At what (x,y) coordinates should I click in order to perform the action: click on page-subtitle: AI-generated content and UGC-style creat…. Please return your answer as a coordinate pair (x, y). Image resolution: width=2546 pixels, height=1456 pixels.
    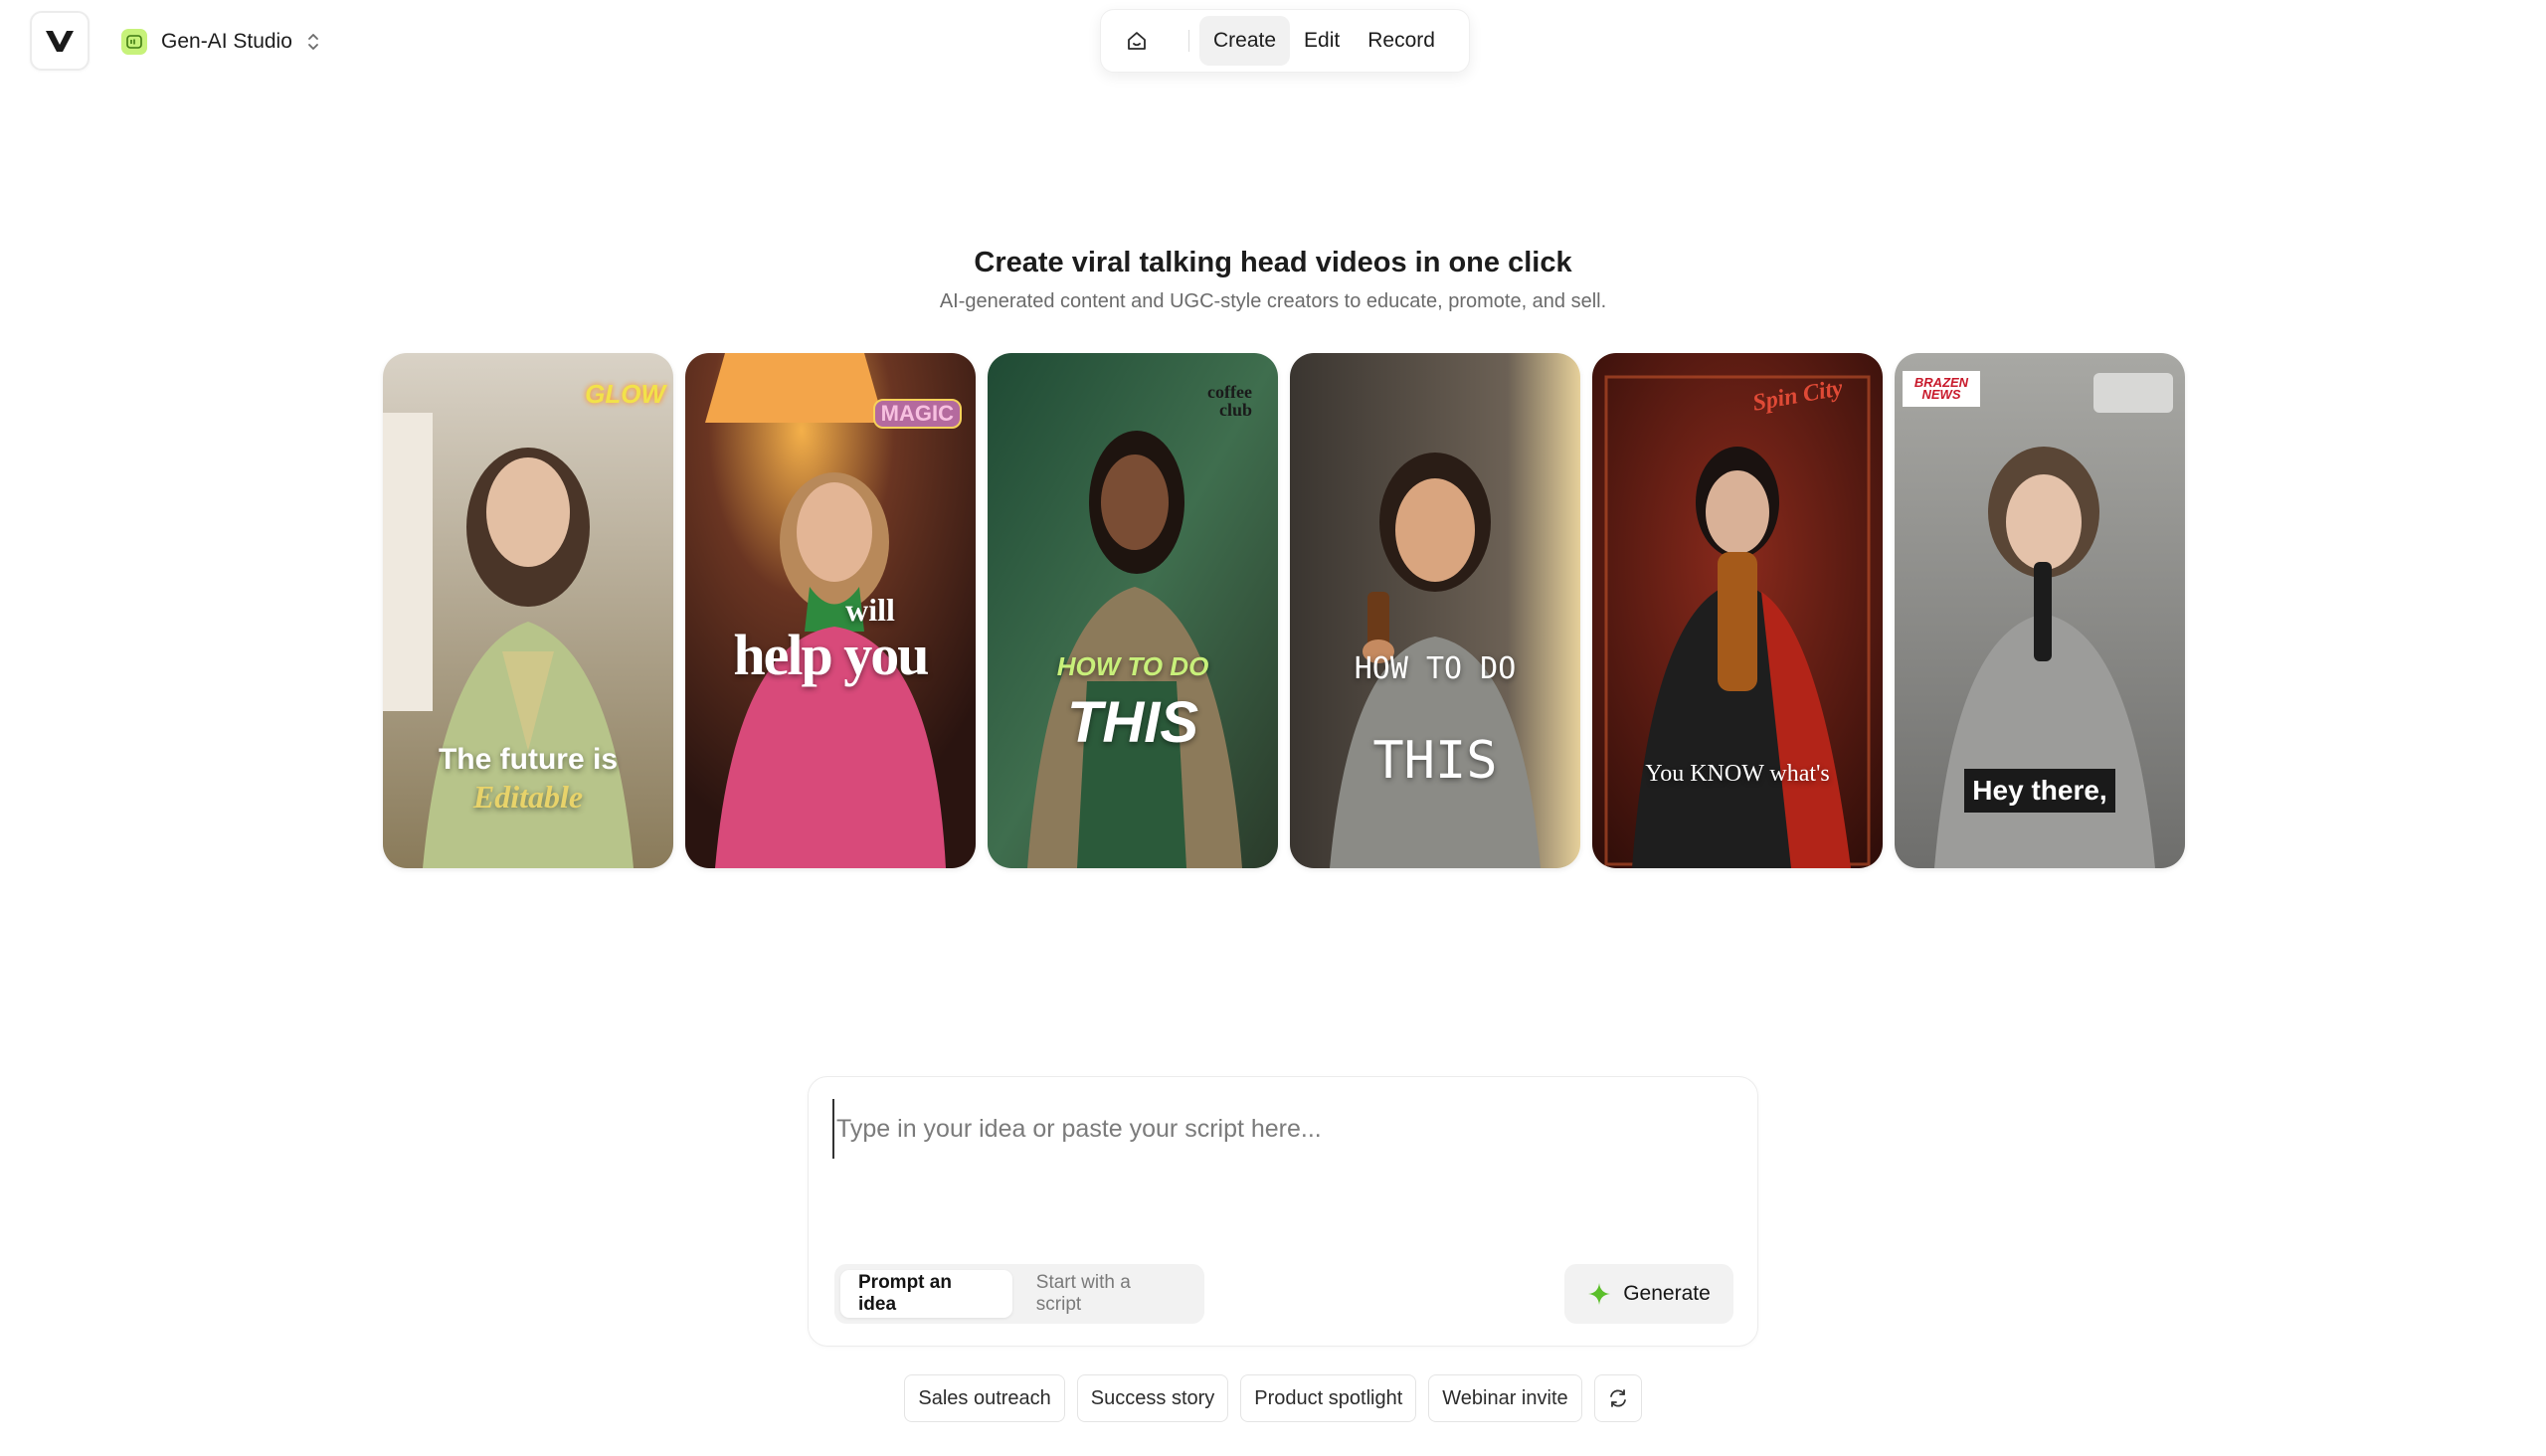
    Looking at the image, I should click on (1273, 301).